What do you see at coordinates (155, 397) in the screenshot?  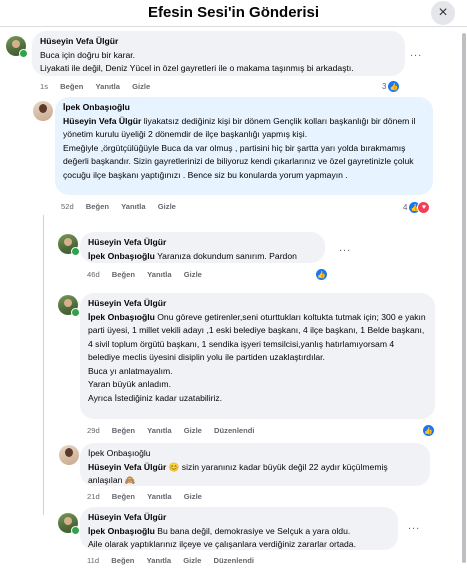 I see `comment-text-line: Ayrıca İstediğiniz kadar uzatabiliriz.` at bounding box center [155, 397].